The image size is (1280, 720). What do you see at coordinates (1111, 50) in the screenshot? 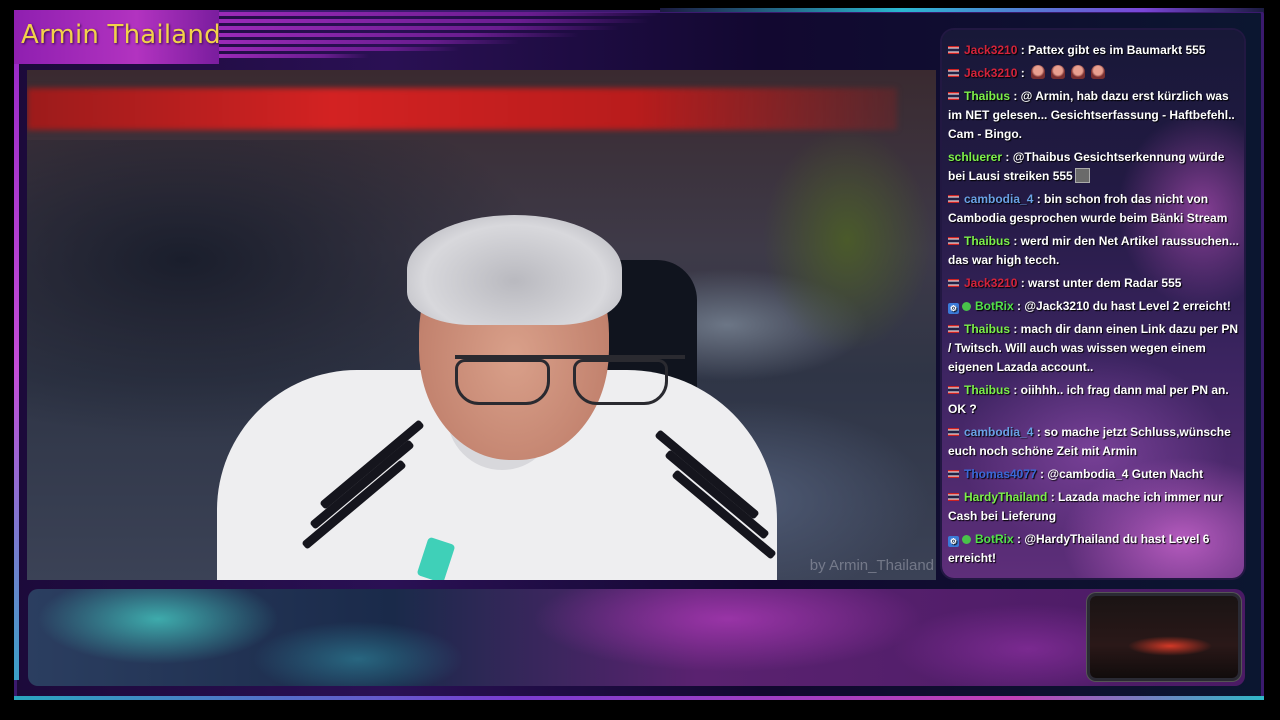
I see `chat-text: : Pattex gibt es im Baumarkt 555` at bounding box center [1111, 50].